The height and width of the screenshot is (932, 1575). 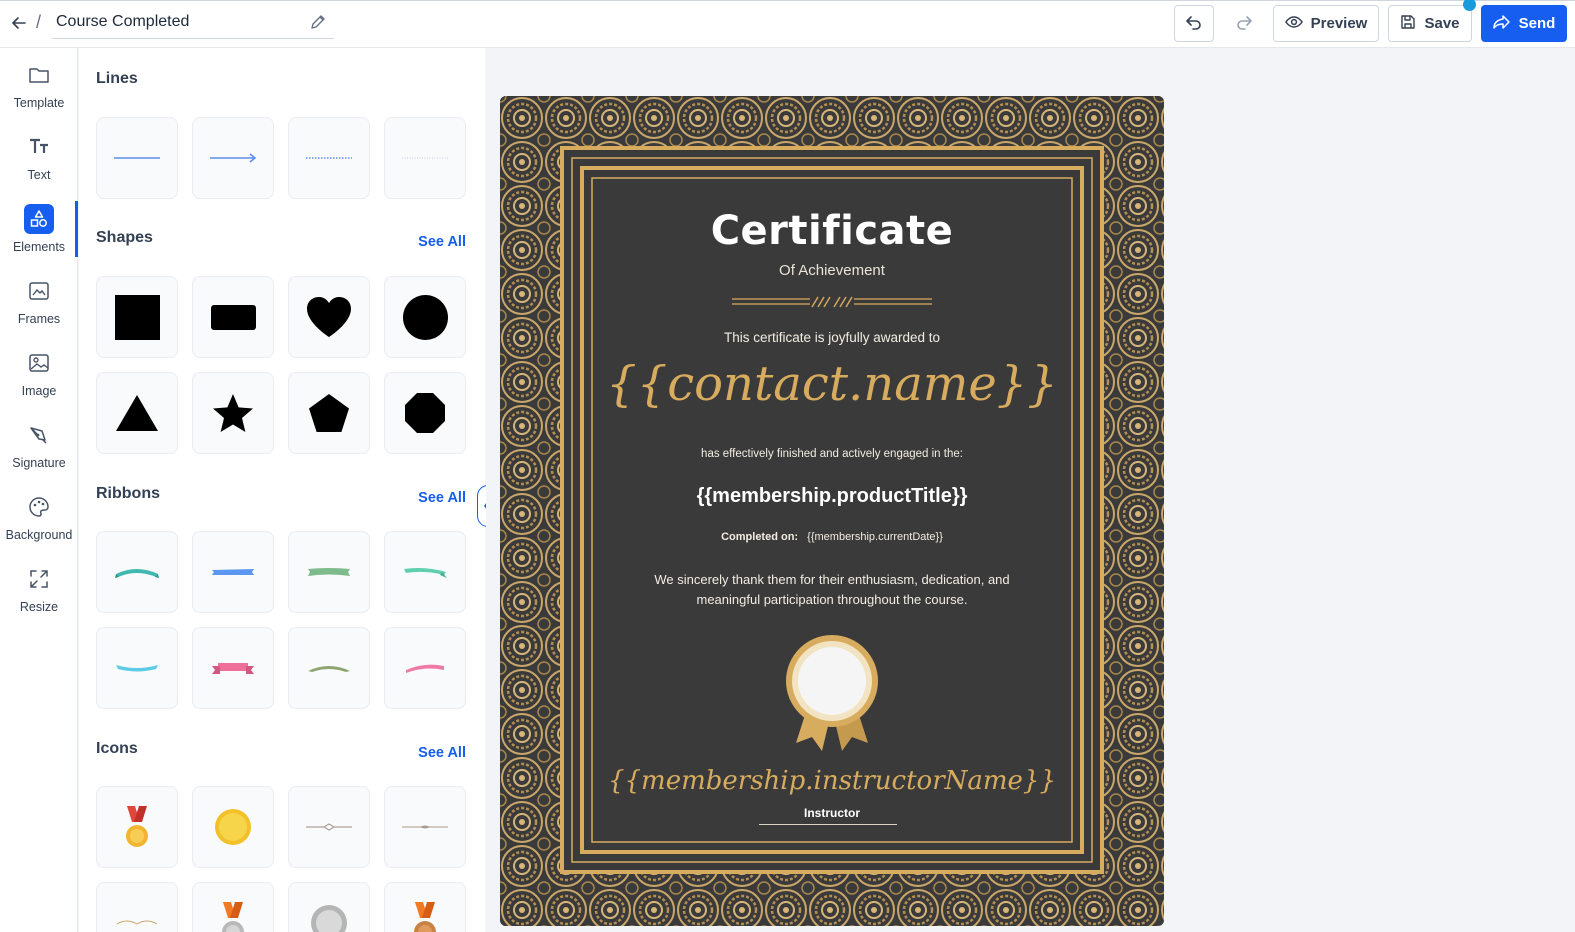 What do you see at coordinates (39, 175) in the screenshot?
I see `rail-label: Text` at bounding box center [39, 175].